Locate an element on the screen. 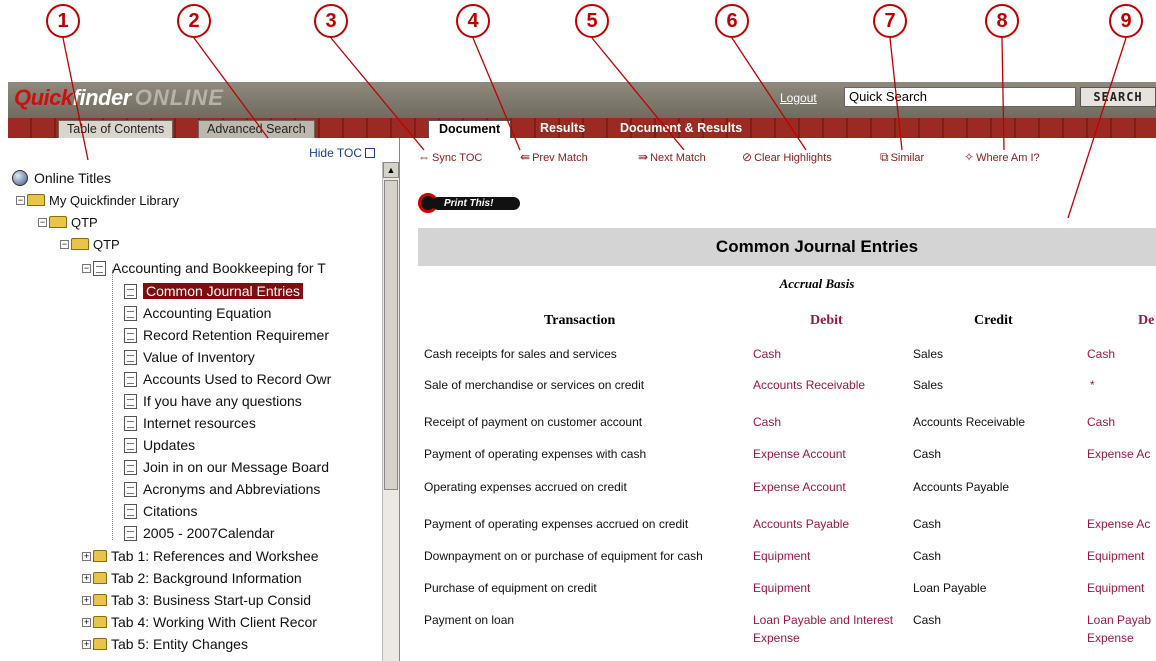 The width and height of the screenshot is (1156, 661). toc-item: If you have any questions is located at coordinates (213, 401).